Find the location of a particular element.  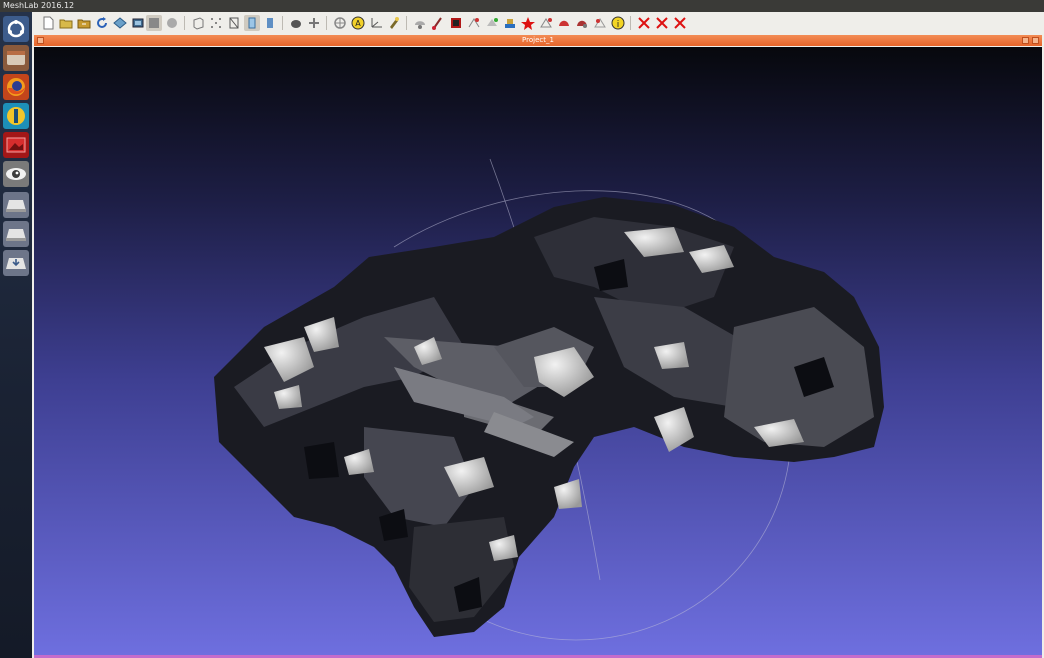

paint-icon is located at coordinates (394, 23).